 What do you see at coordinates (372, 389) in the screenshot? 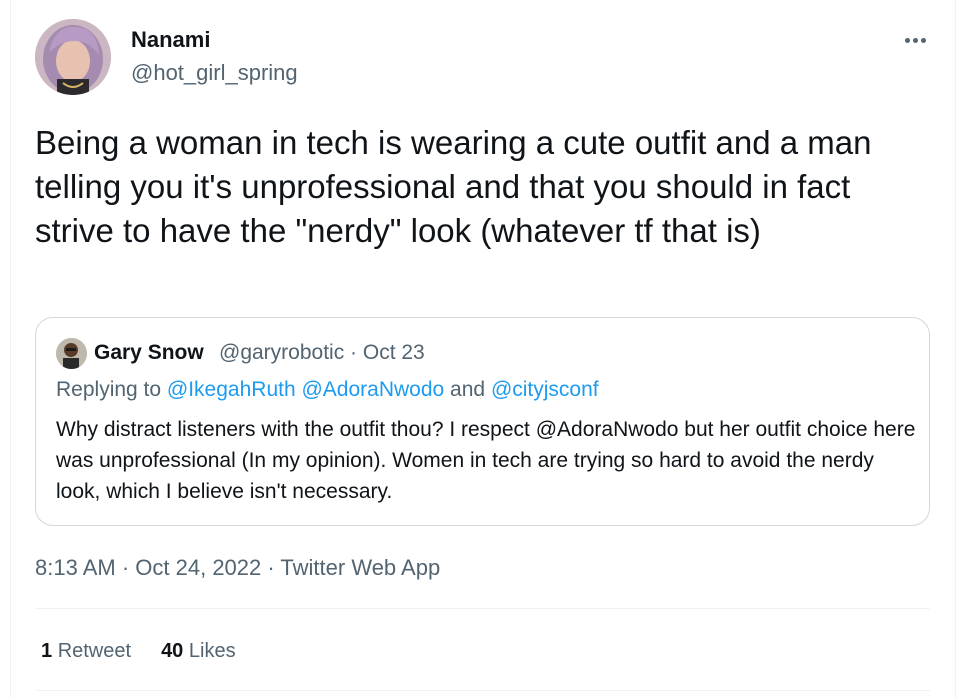
I see `replying-user-link: @AdoraNwodo` at bounding box center [372, 389].